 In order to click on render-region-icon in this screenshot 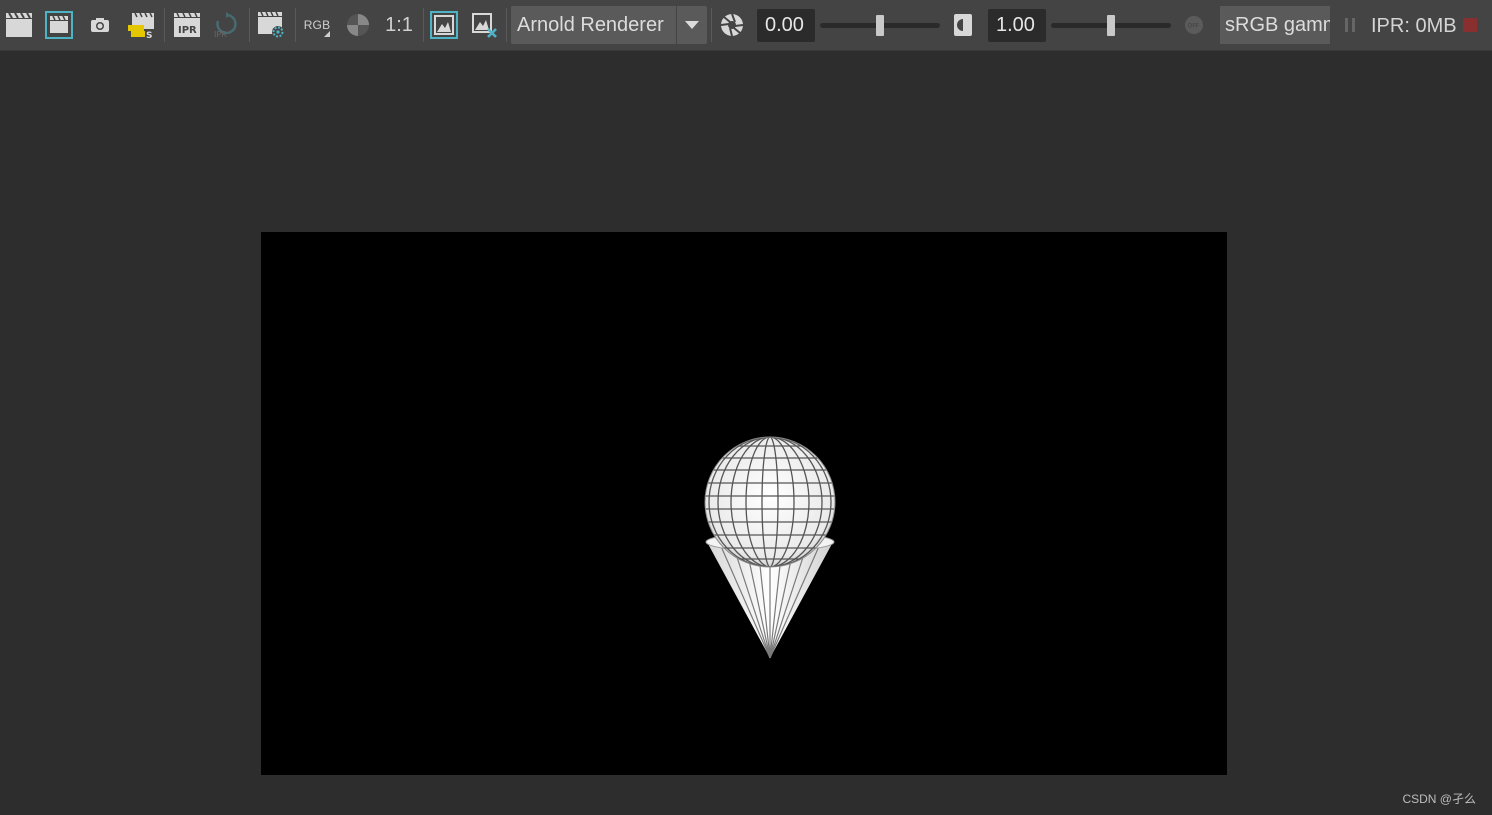, I will do `click(59, 25)`.